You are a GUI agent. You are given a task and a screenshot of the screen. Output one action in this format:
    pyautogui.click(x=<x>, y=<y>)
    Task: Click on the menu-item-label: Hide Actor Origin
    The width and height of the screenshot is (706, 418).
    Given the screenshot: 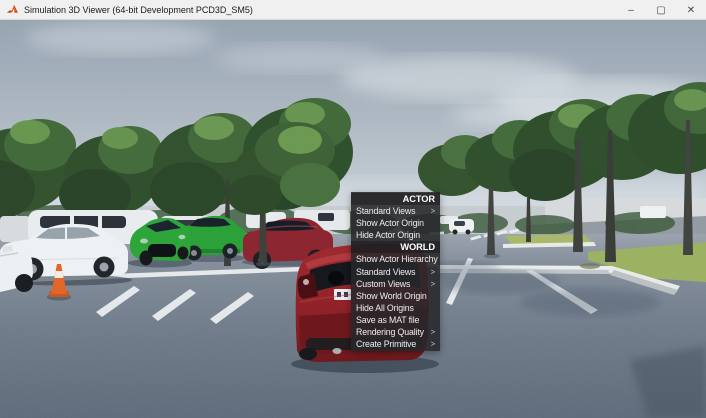 What is the action you would take?
    pyautogui.click(x=388, y=235)
    